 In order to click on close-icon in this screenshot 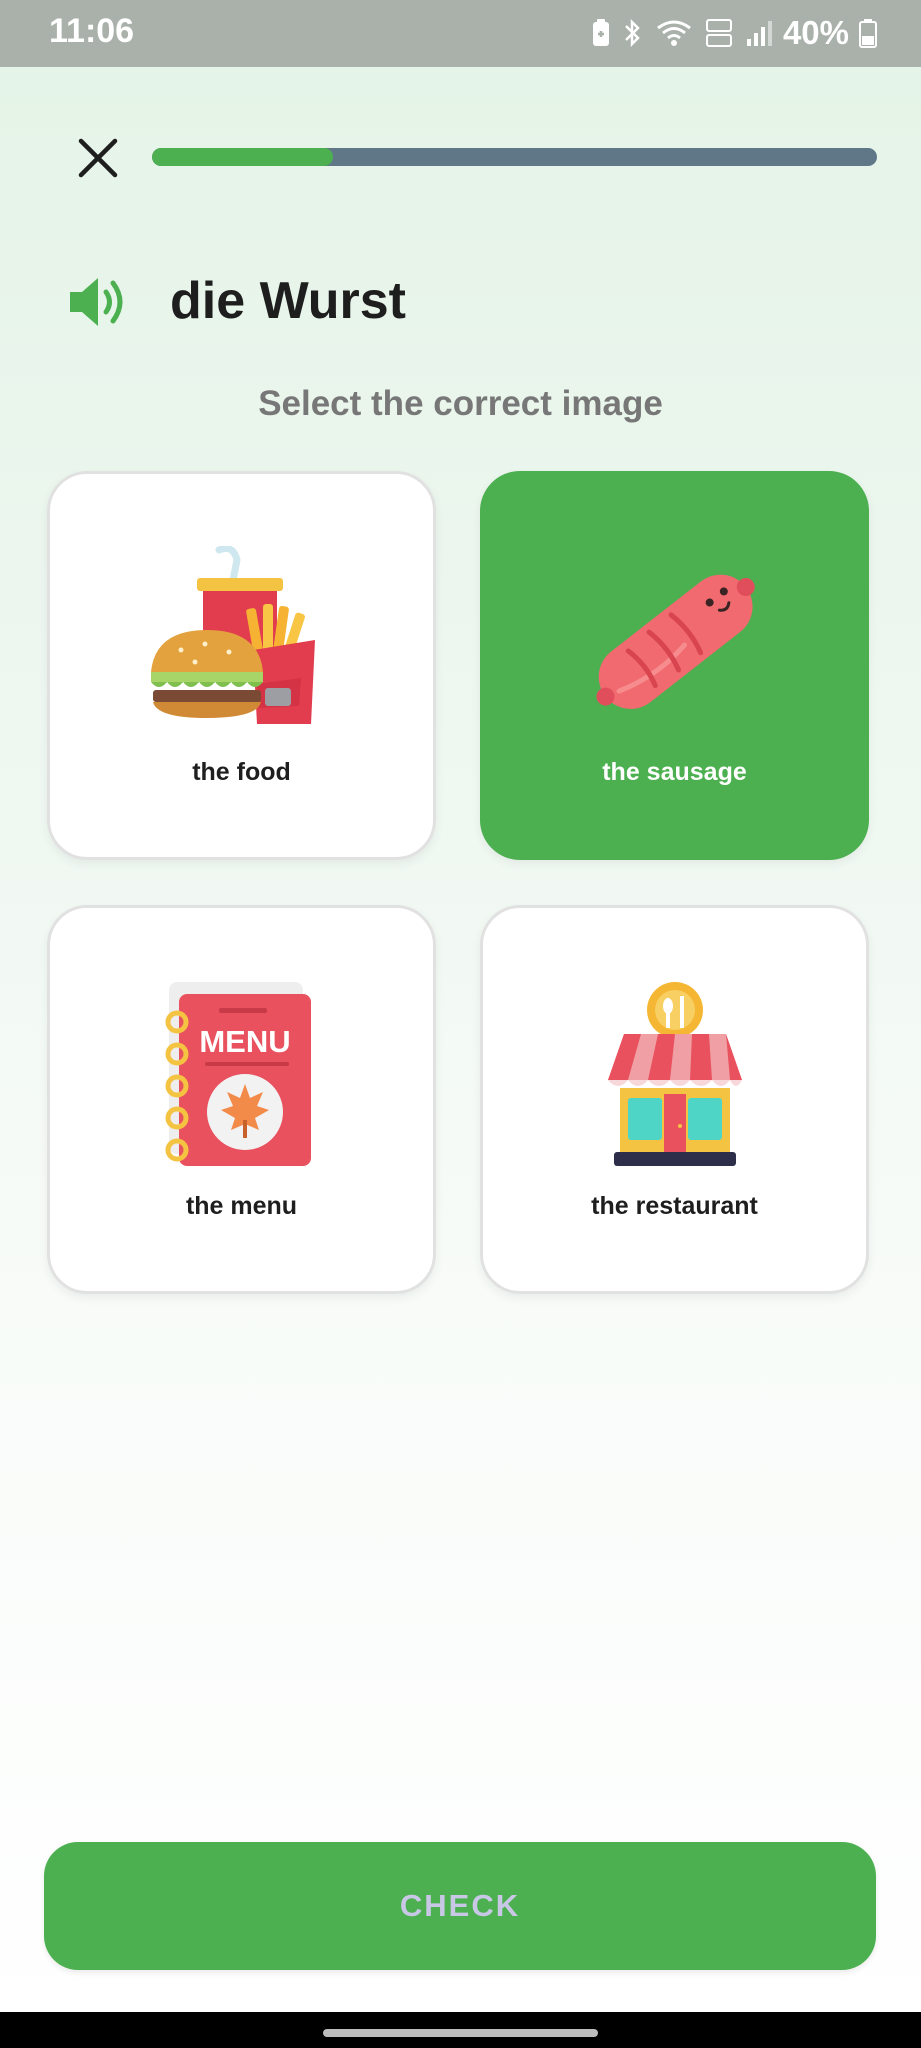, I will do `click(98, 158)`.